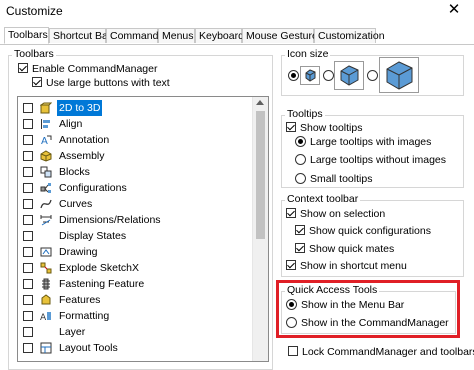  I want to click on drawing-icon, so click(46, 252).